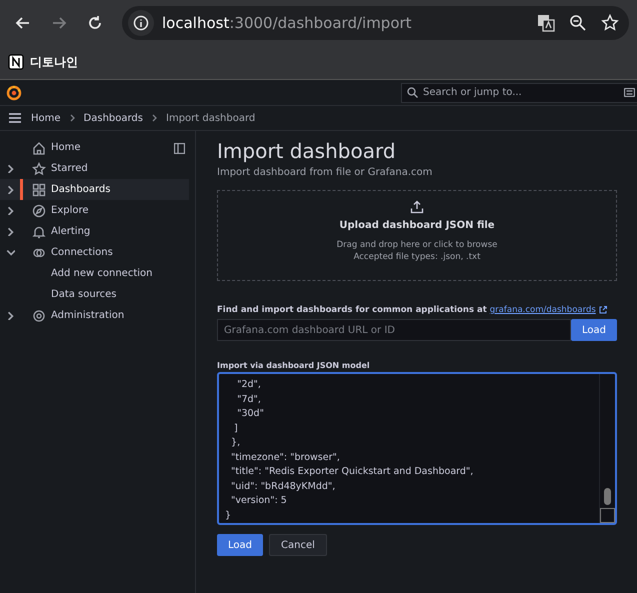 The width and height of the screenshot is (637, 593). Describe the element at coordinates (298, 545) in the screenshot. I see `cancel-button: Cancel` at that location.